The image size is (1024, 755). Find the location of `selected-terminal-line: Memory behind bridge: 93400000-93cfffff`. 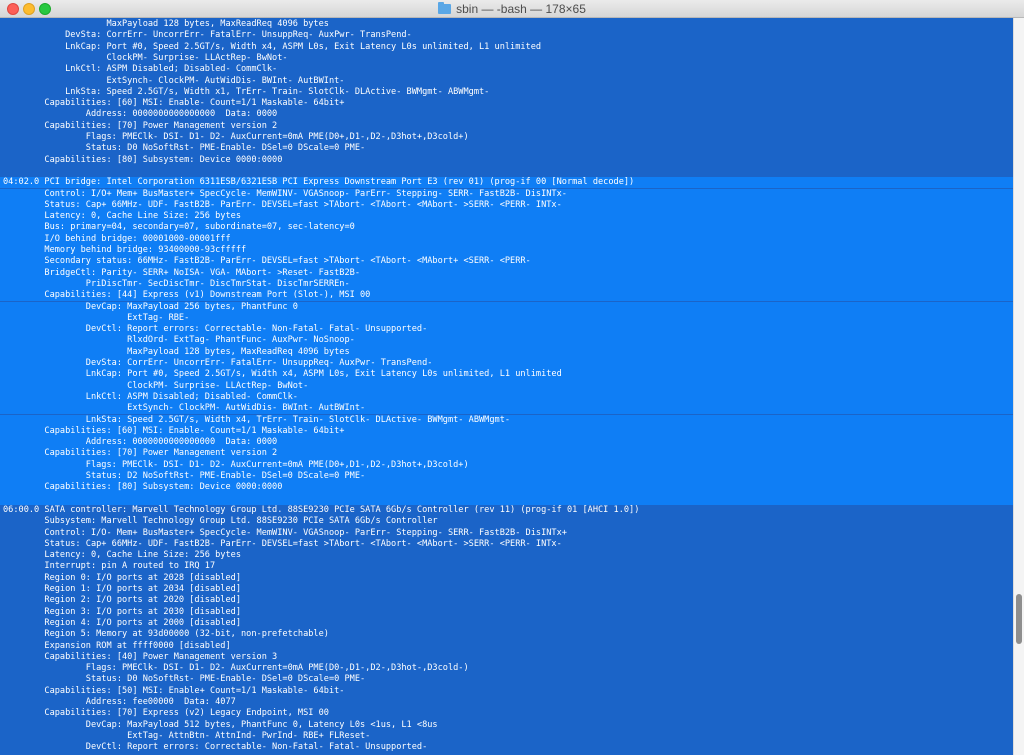

selected-terminal-line: Memory behind bridge: 93400000-93cfffff is located at coordinates (506, 251).